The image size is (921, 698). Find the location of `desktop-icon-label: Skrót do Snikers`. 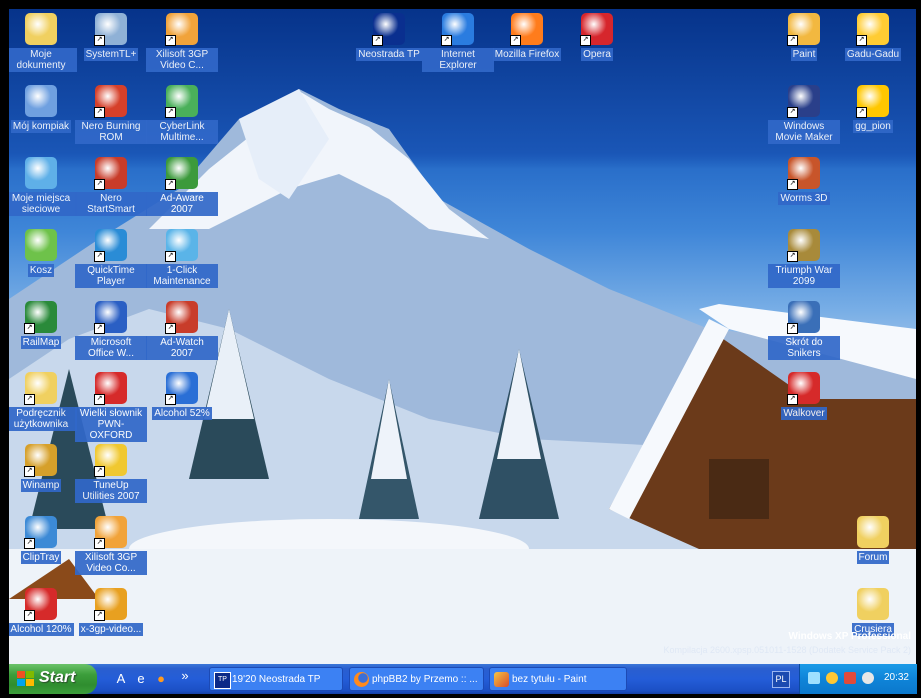

desktop-icon-label: Skrót do Snikers is located at coordinates (804, 348).